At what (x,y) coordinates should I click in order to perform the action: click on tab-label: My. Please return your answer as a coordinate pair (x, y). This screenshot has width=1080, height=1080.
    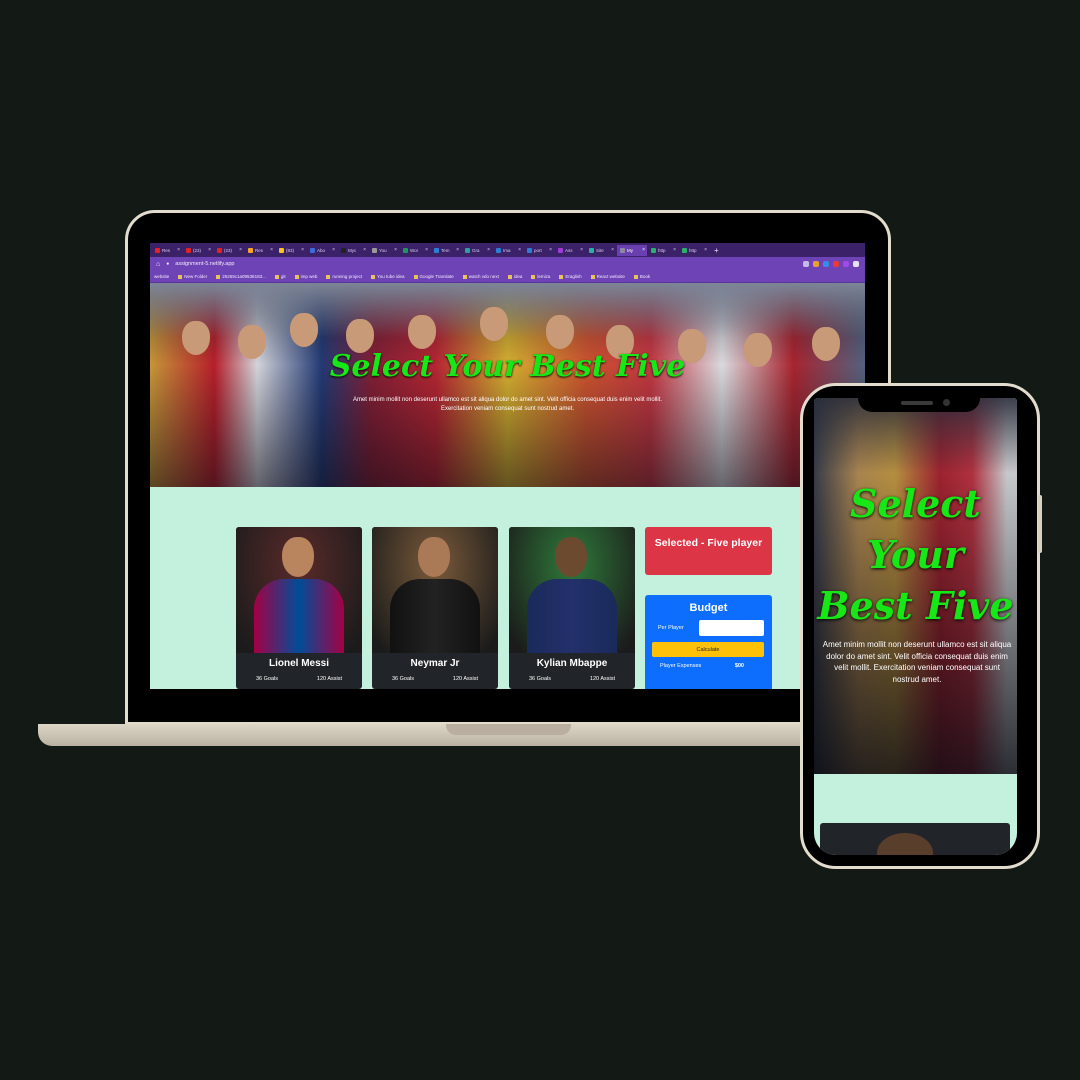
    Looking at the image, I should click on (630, 250).